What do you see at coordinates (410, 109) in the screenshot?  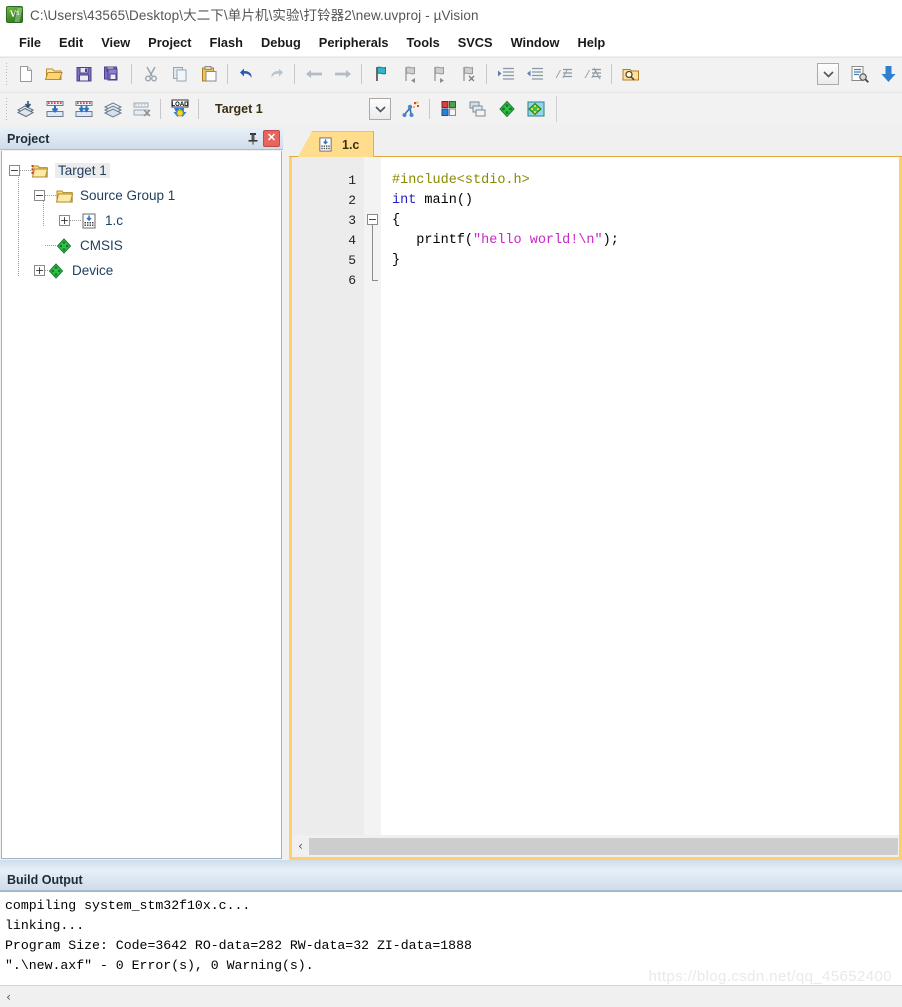 I see `target-options-icon` at bounding box center [410, 109].